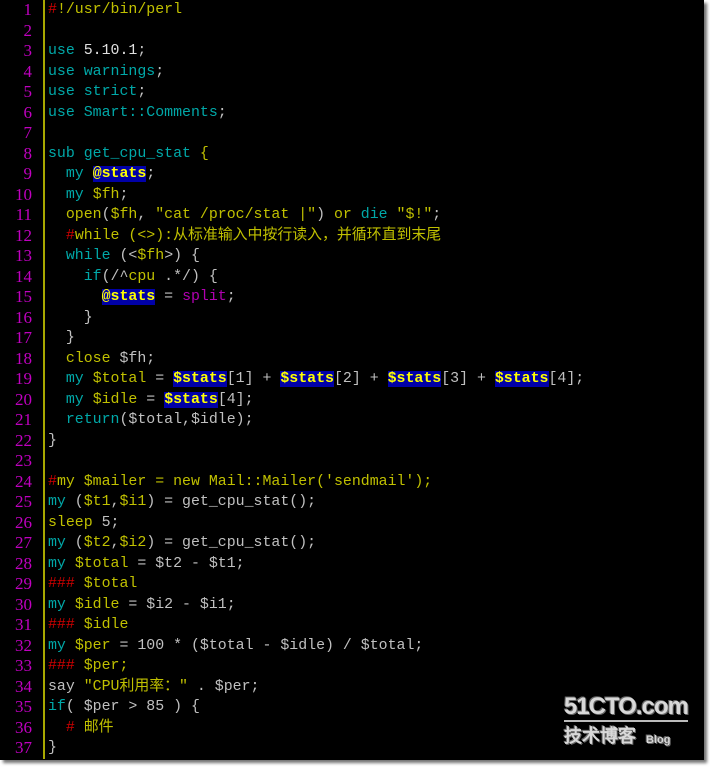  I want to click on code-text: sub get_cpu_stat {, so click(128, 154).